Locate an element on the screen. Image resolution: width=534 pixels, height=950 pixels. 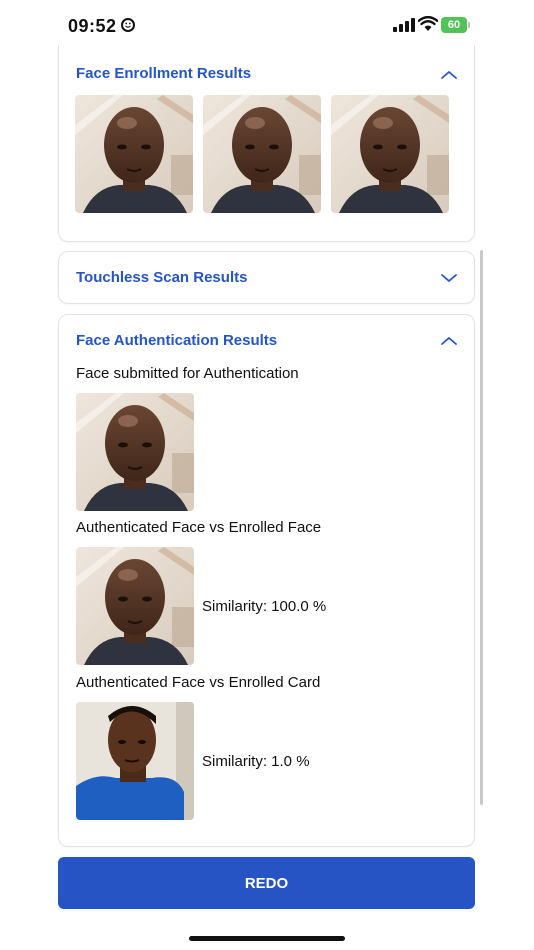
redo-button: REDO is located at coordinates (266, 883).